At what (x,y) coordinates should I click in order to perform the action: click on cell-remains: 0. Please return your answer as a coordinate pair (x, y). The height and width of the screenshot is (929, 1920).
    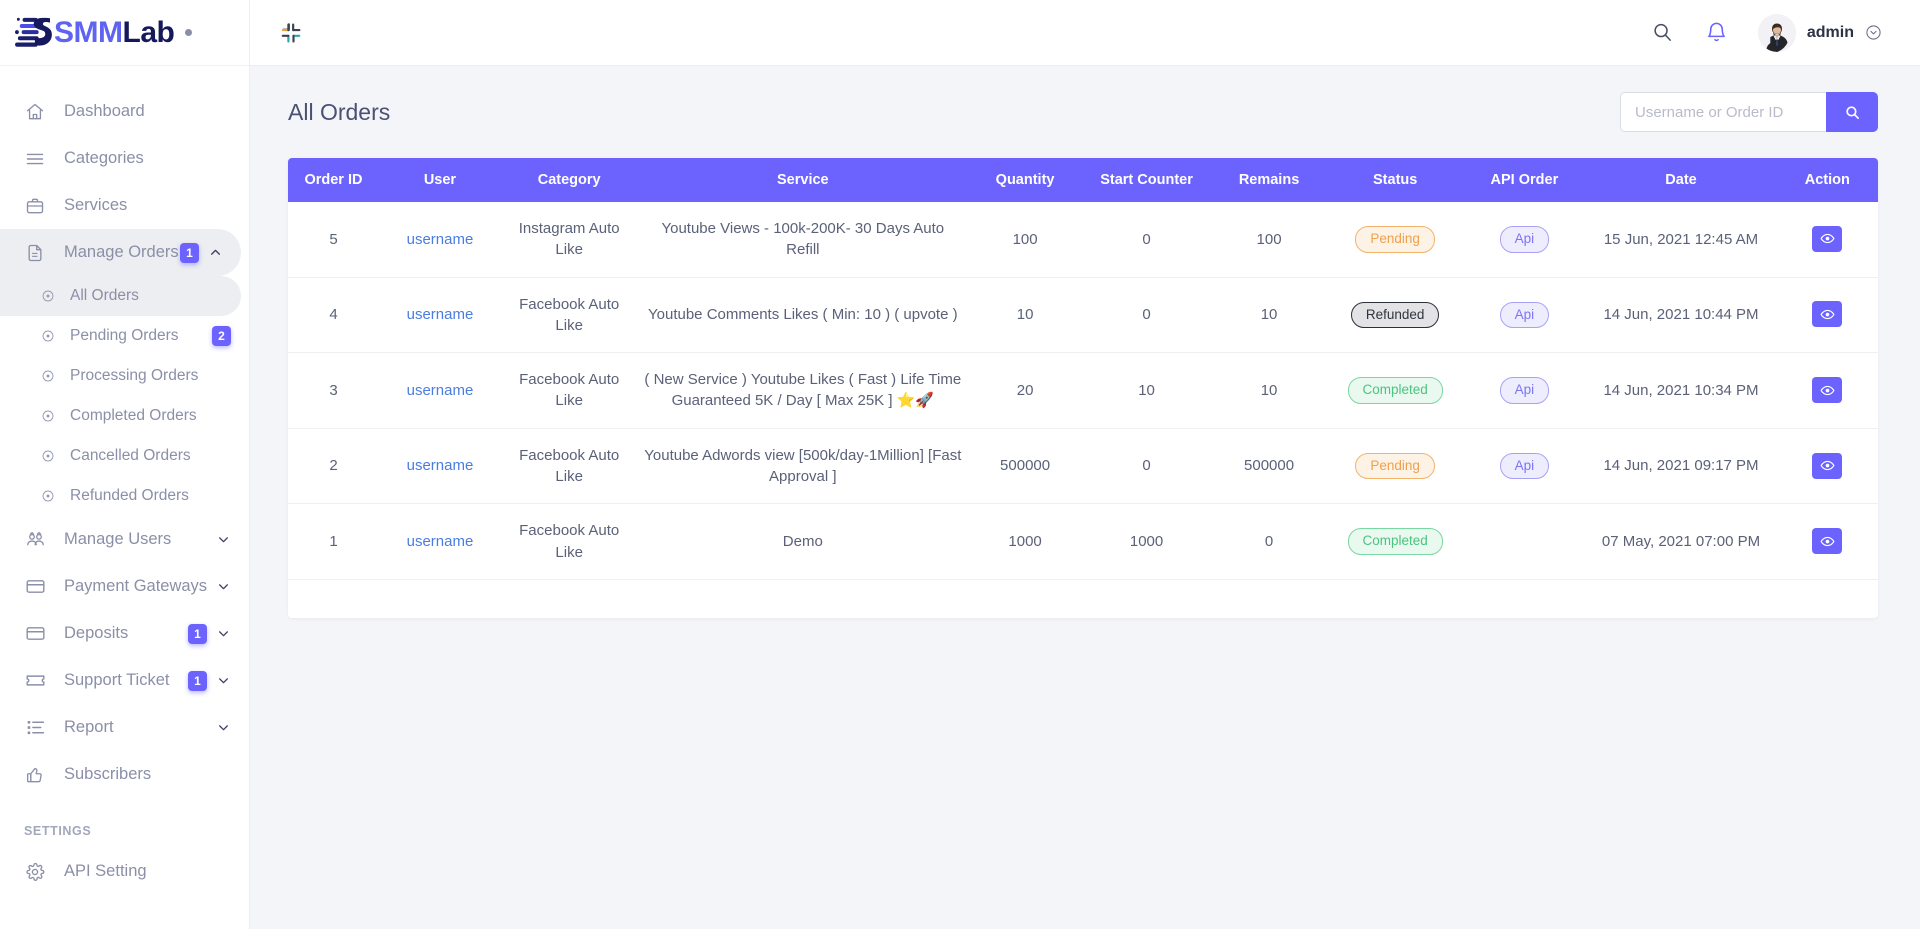
    Looking at the image, I should click on (1269, 541).